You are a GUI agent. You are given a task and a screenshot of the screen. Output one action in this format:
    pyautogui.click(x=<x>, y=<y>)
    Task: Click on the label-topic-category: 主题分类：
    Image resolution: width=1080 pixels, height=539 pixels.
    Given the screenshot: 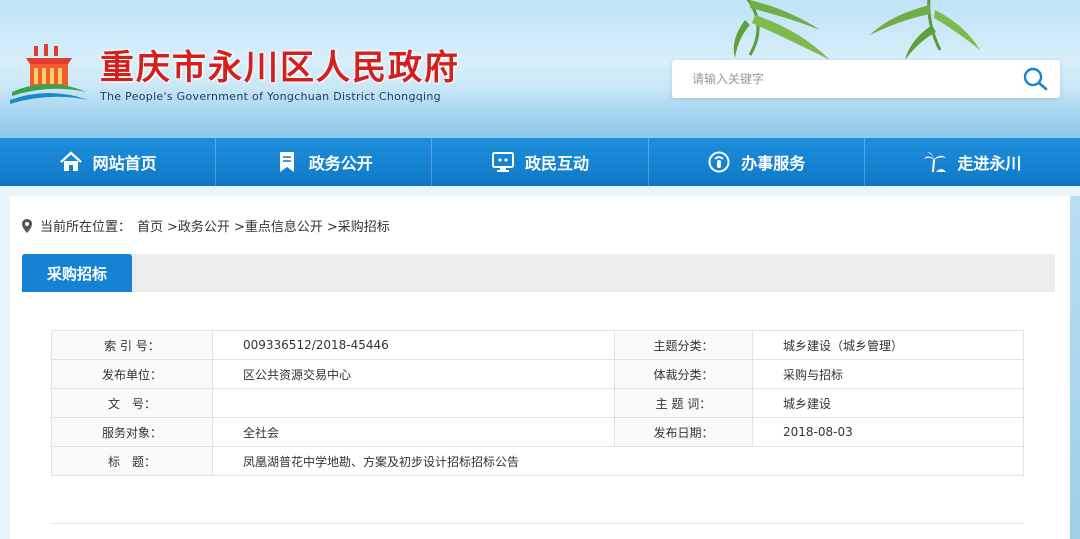 What is the action you would take?
    pyautogui.click(x=683, y=345)
    